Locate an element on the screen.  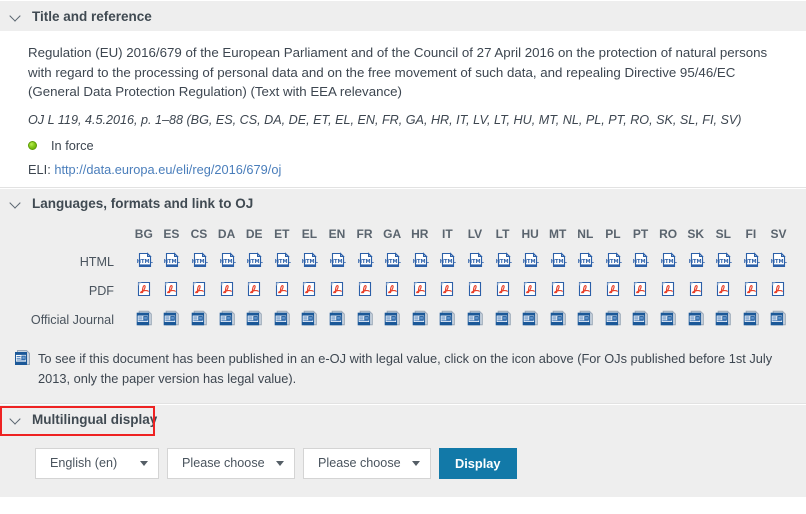
html-document-icon-et: HTML is located at coordinates (282, 262).